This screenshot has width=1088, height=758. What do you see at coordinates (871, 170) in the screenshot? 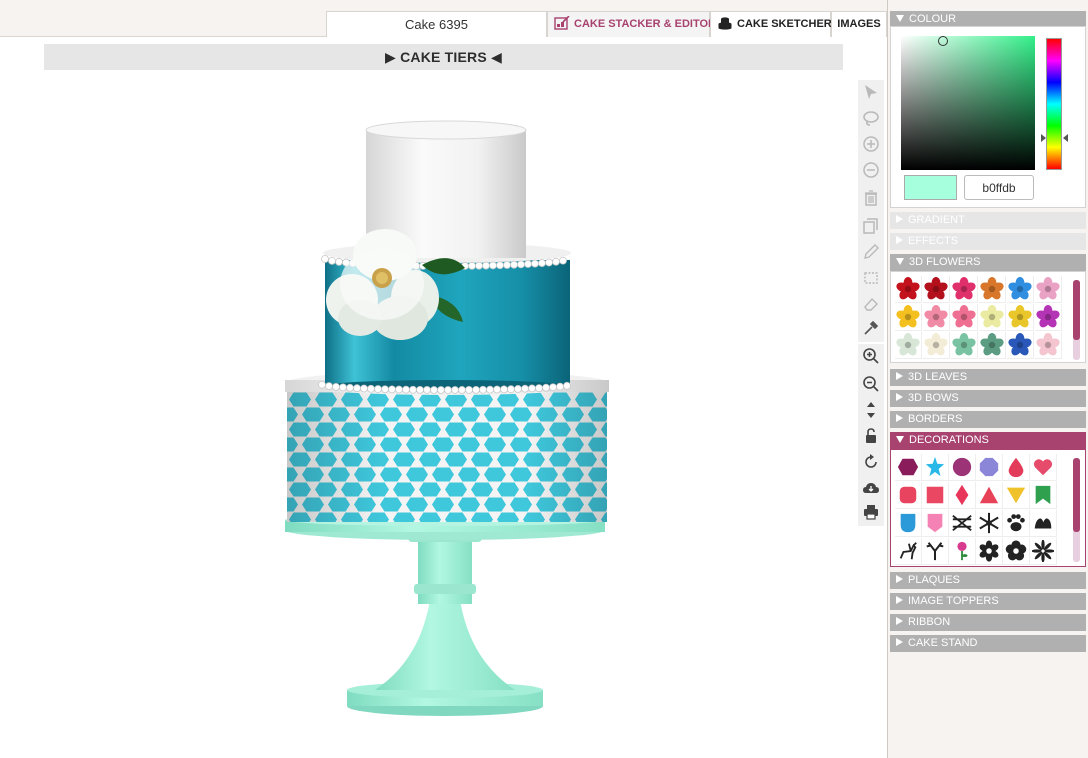
I see `zoom-out-circle-icon` at bounding box center [871, 170].